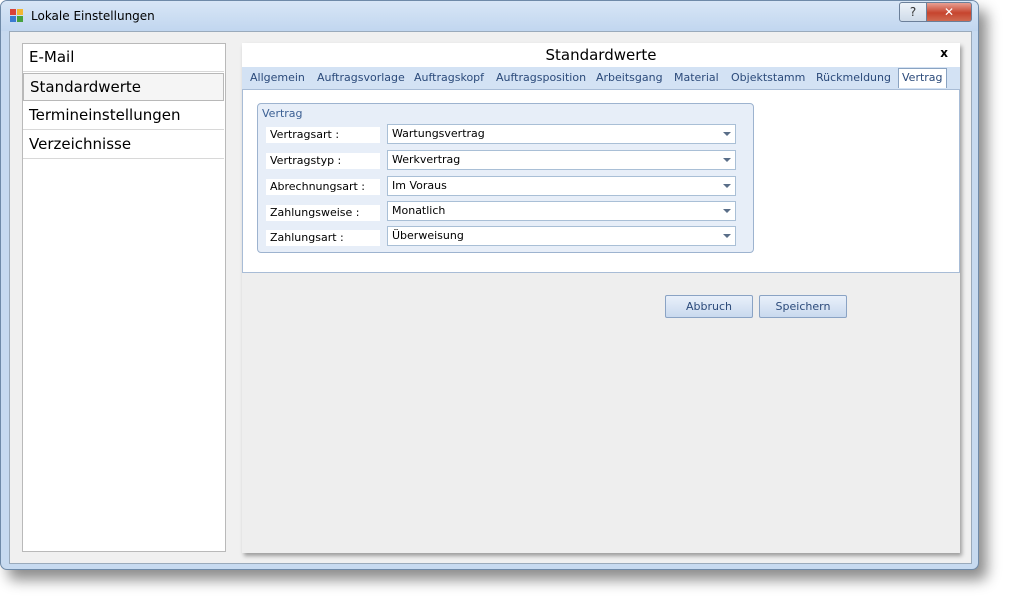 This screenshot has width=1020, height=611. I want to click on tab-allgemein: Allgemein, so click(277, 77).